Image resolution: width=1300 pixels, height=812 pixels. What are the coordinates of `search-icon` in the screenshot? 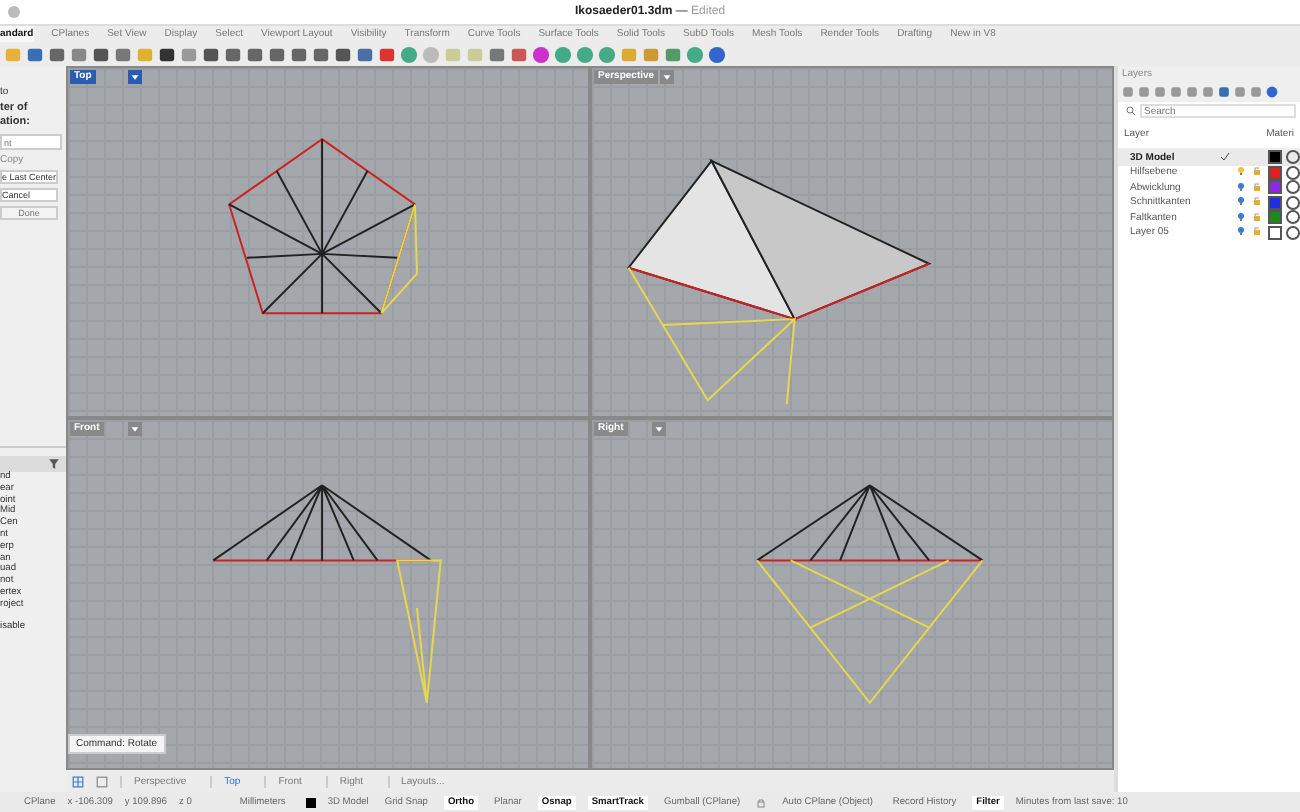 It's located at (1131, 111).